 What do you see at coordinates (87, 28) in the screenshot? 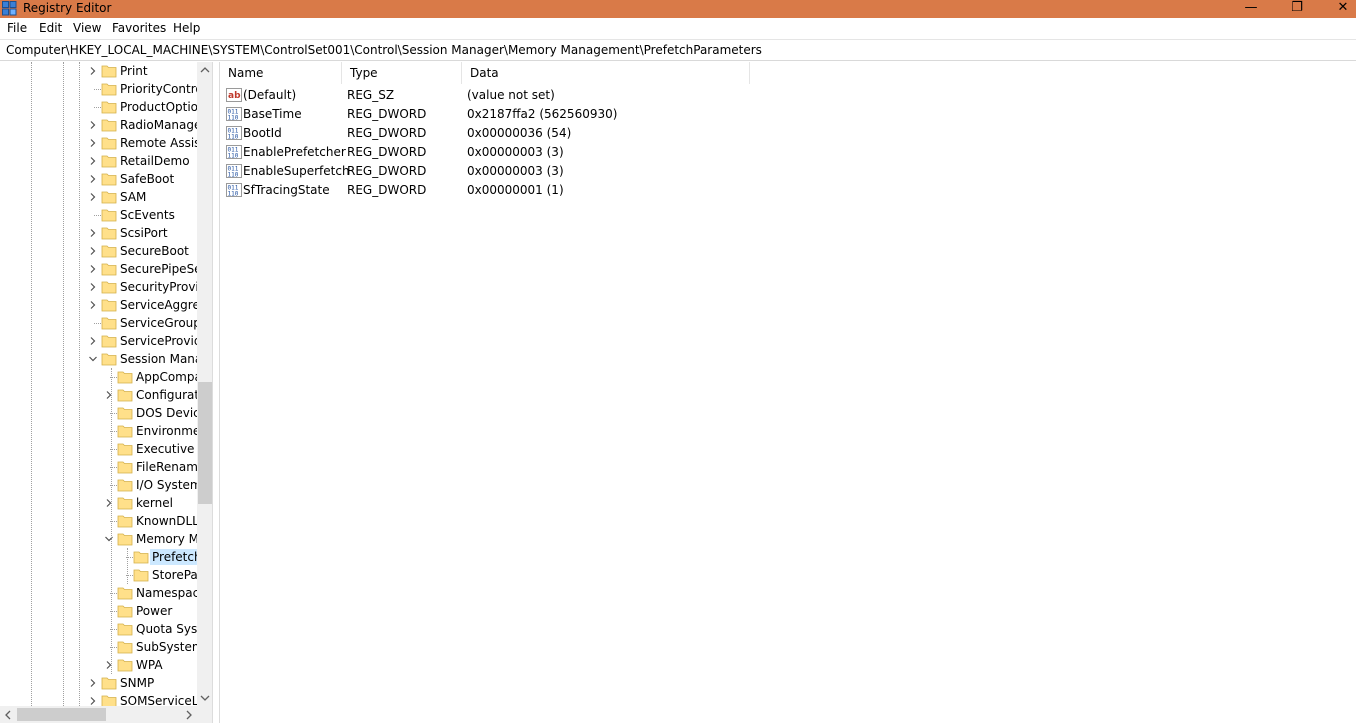
I see `menu-view: View` at bounding box center [87, 28].